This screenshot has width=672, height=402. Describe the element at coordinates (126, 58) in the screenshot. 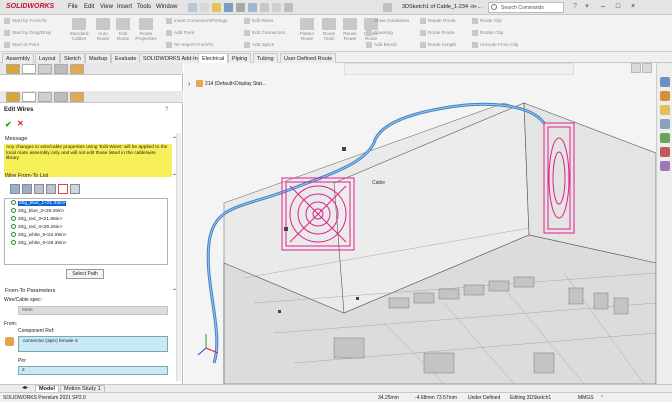

I see `tab-evaluate: Evaluate` at that location.